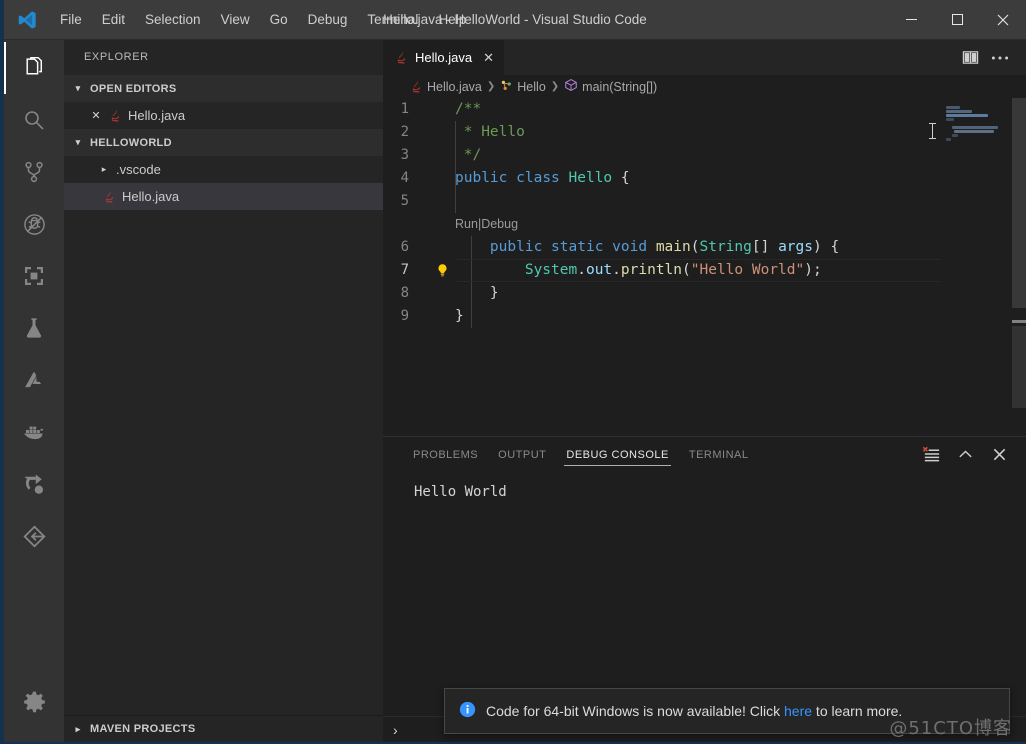  What do you see at coordinates (34, 380) in the screenshot?
I see `sidebar-item-azure` at bounding box center [34, 380].